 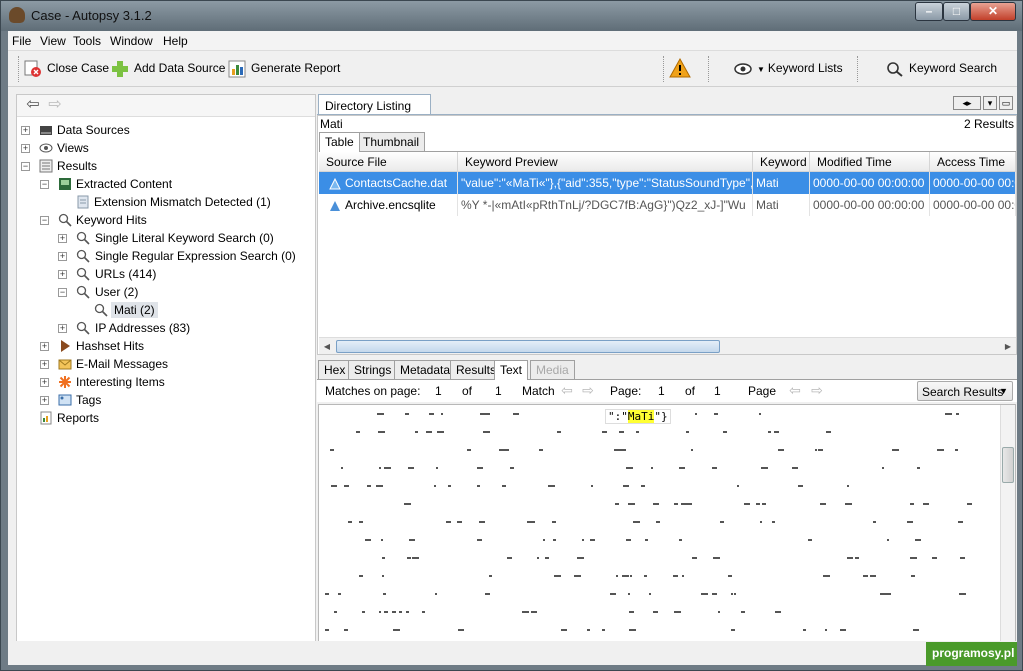 I want to click on keyword-lists-button: ▼ Keyword Lists, so click(x=788, y=69).